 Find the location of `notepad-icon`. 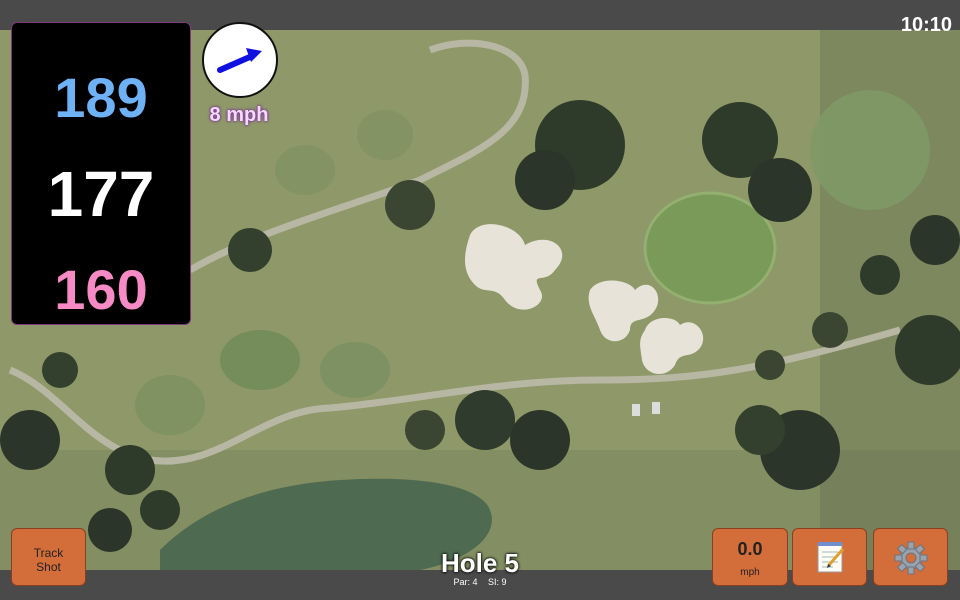

notepad-icon is located at coordinates (831, 557).